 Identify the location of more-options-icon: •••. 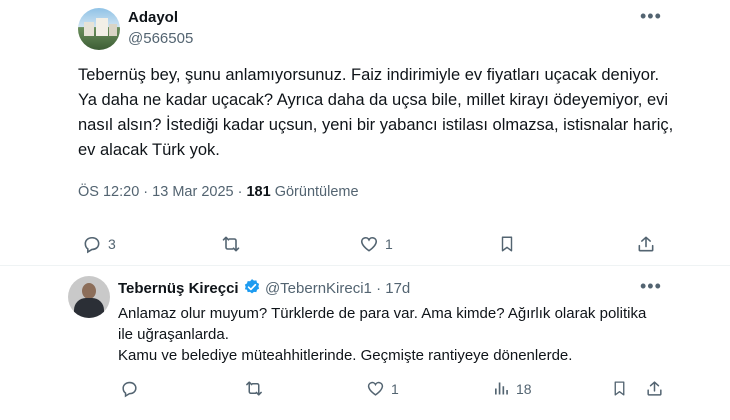
(651, 16).